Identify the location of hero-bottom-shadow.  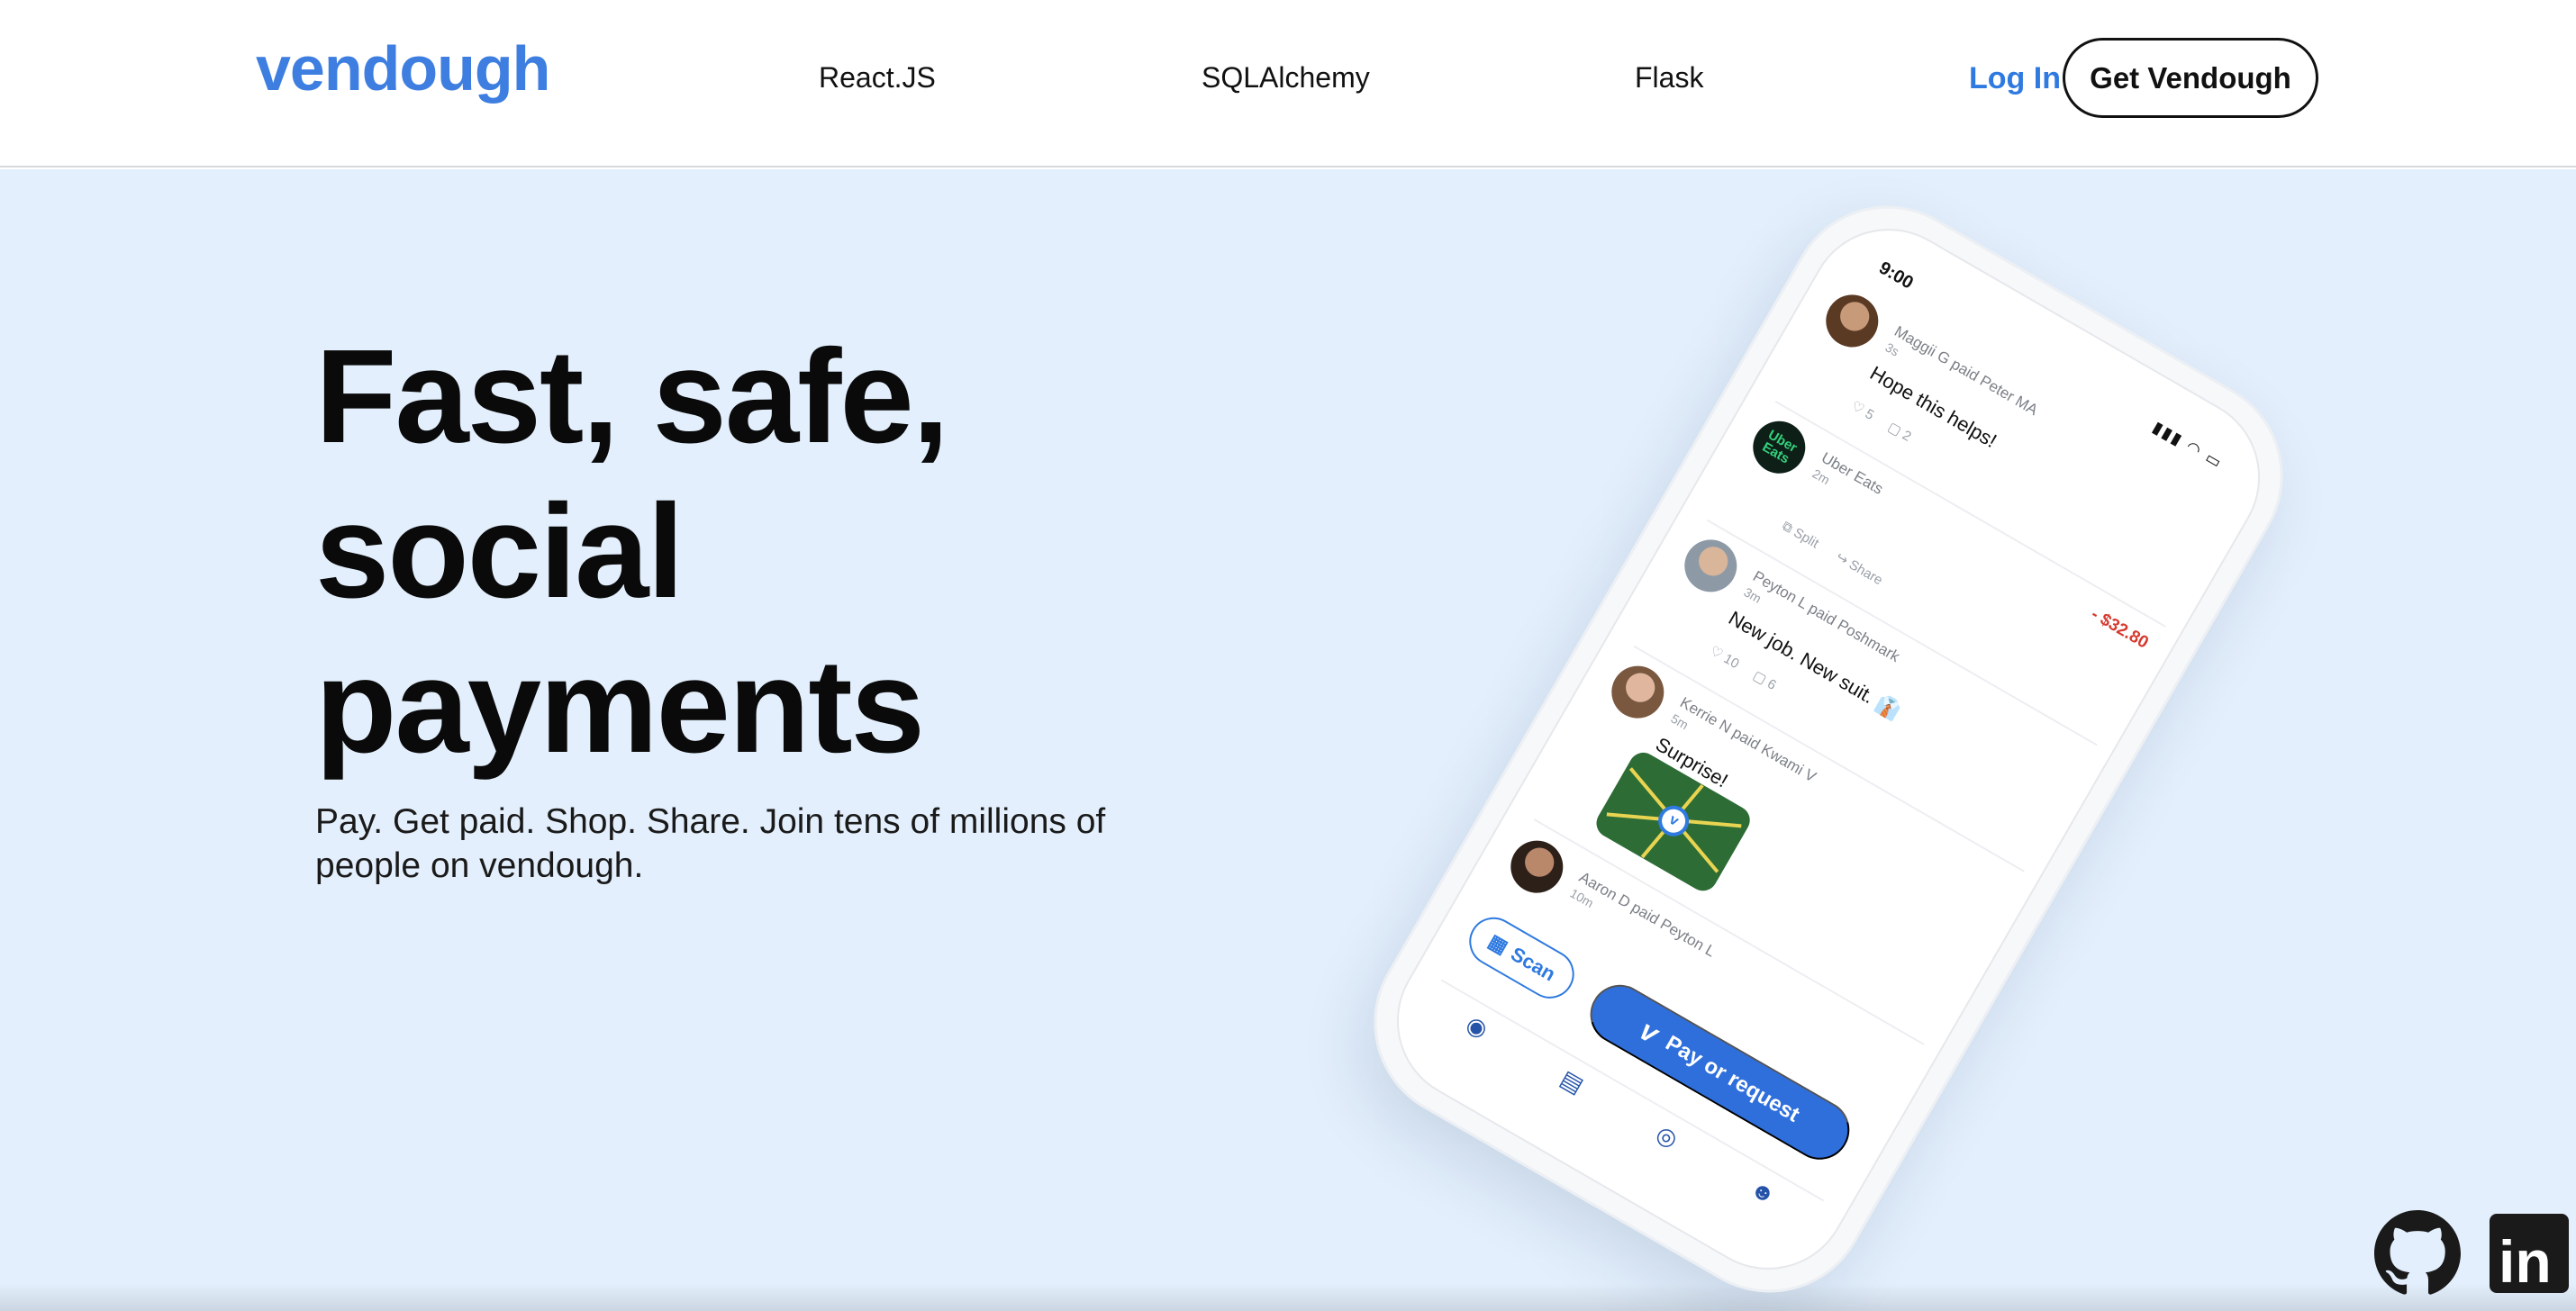
(1288, 1297).